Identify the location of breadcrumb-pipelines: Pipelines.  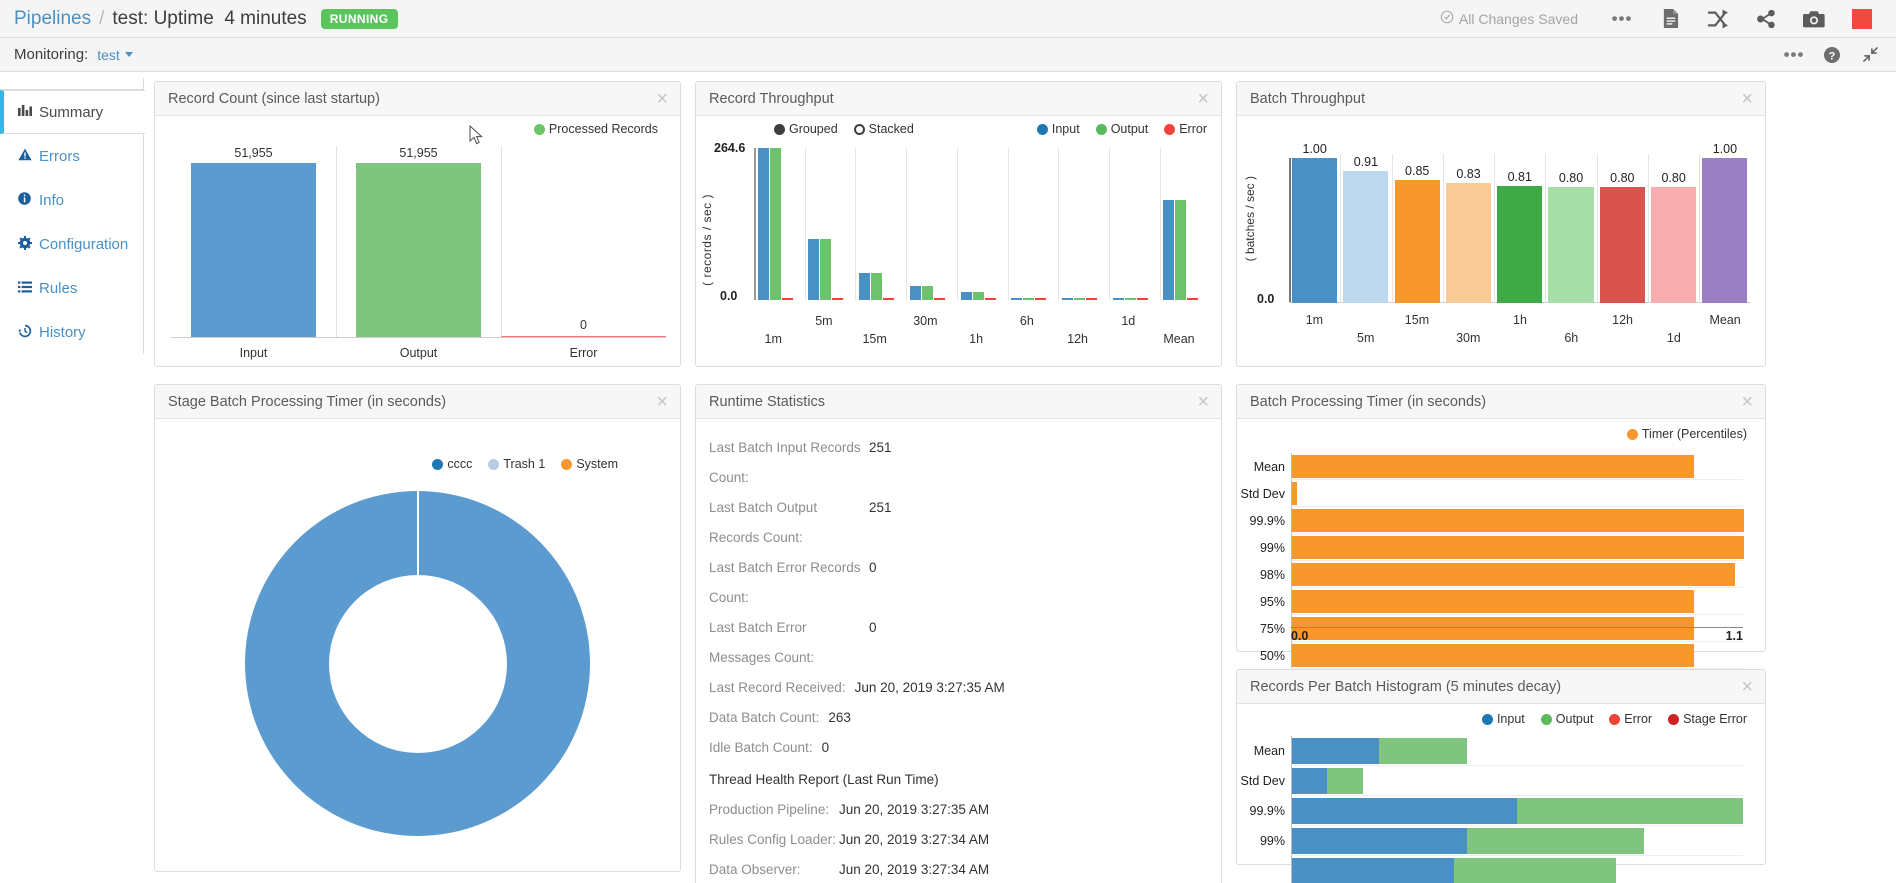
(52, 19).